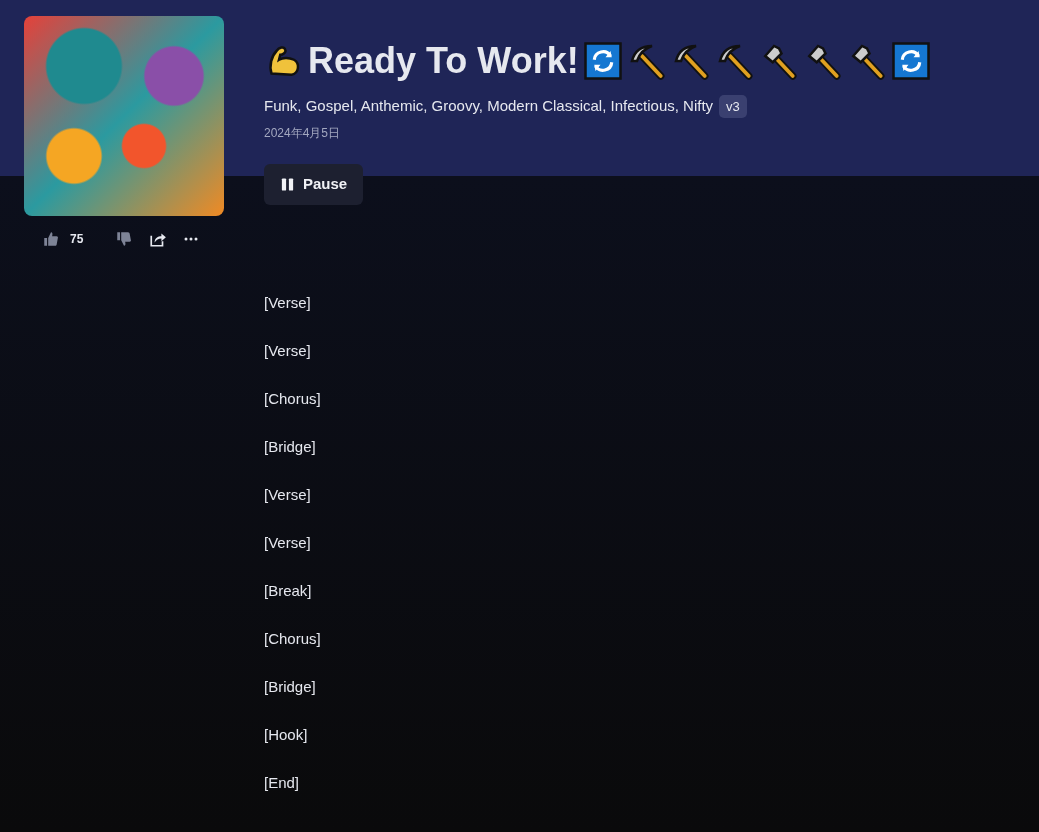 The image size is (1039, 832). What do you see at coordinates (63, 239) in the screenshot?
I see `like-button: 75` at bounding box center [63, 239].